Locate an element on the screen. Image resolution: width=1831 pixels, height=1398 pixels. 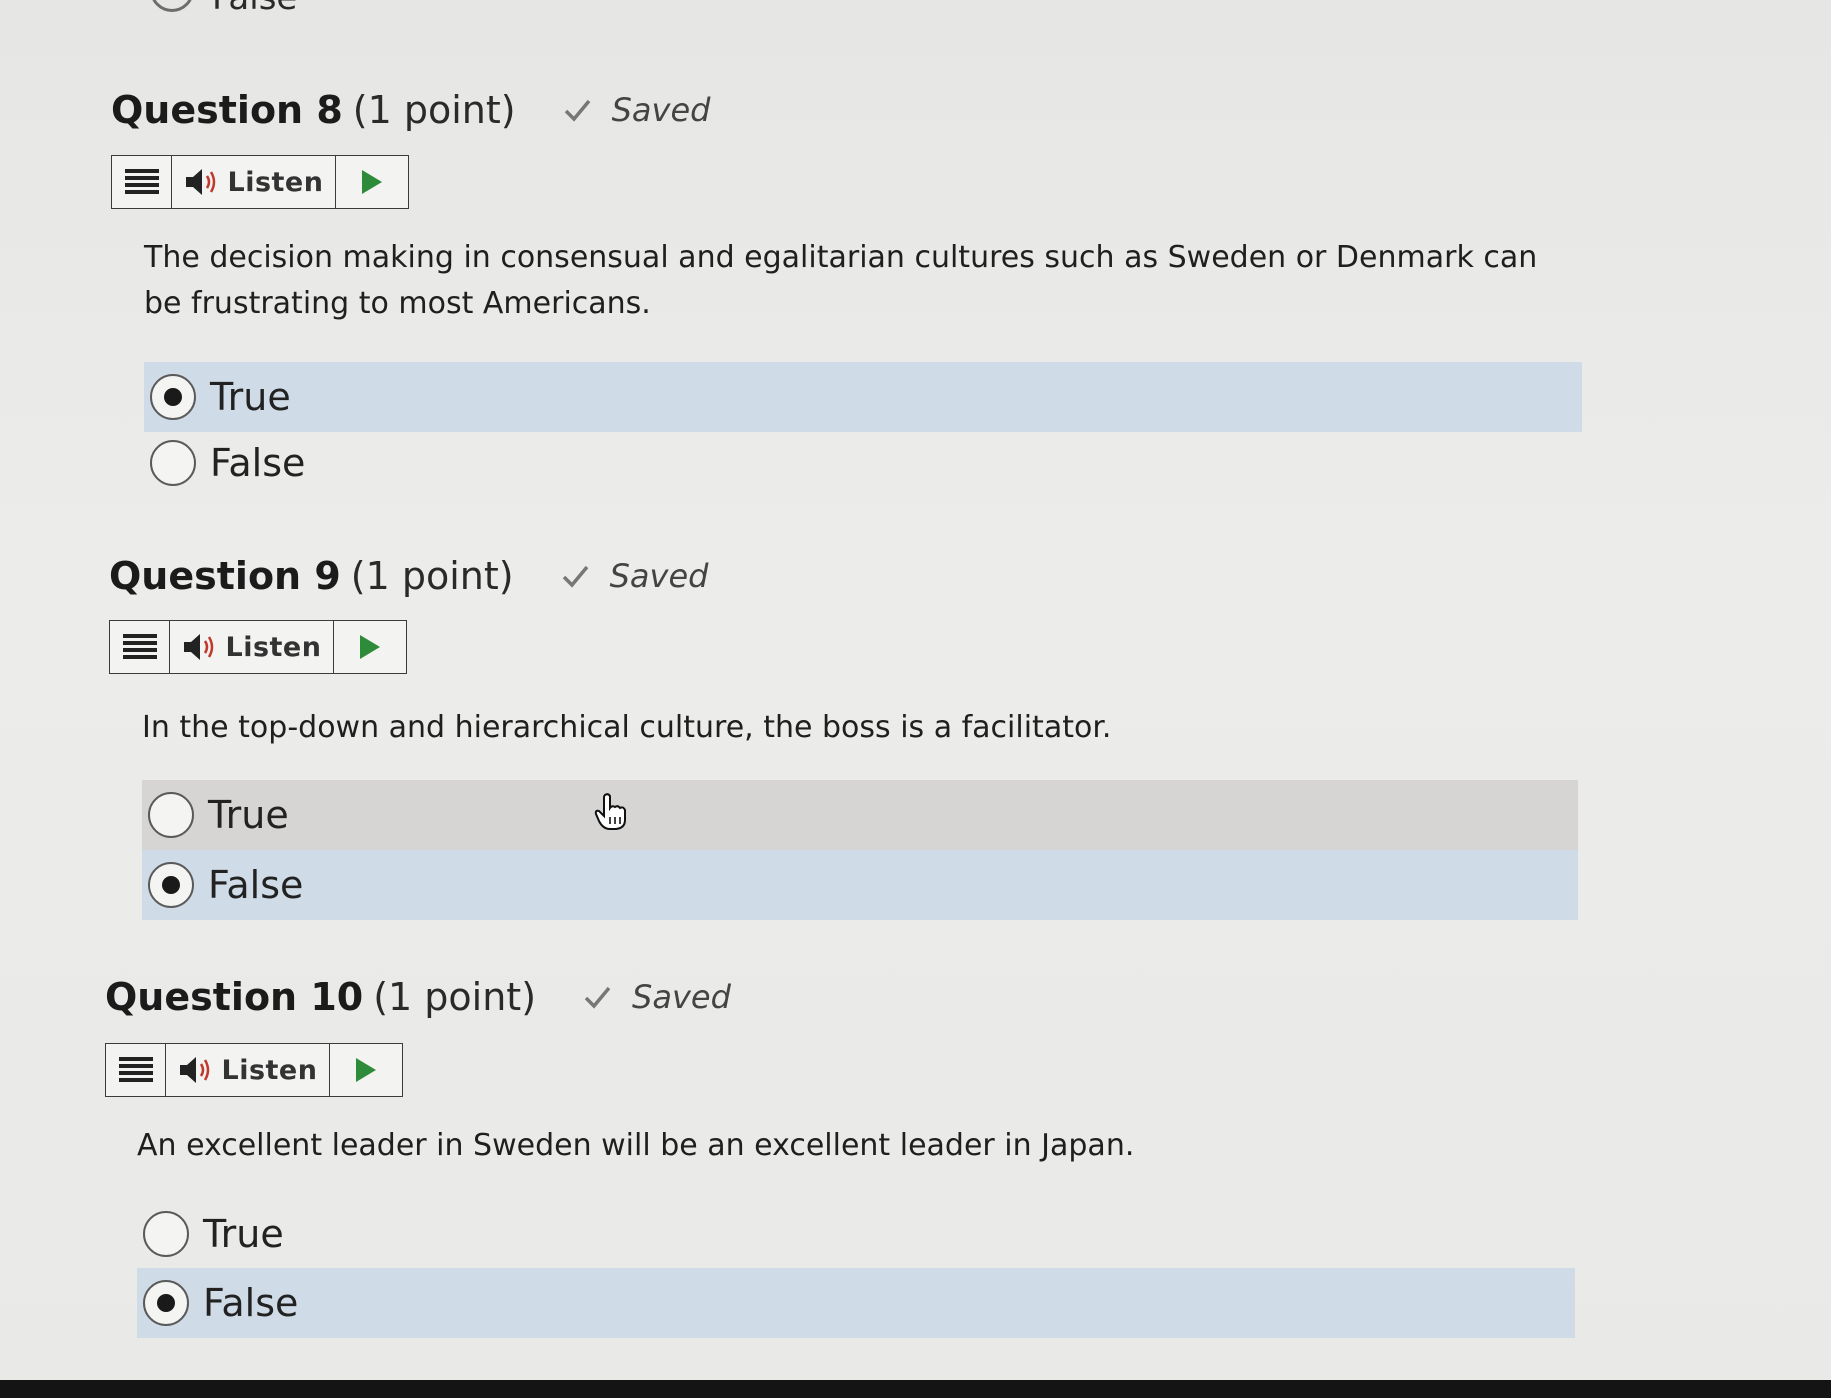
question-title: Question 10 is located at coordinates (234, 997).